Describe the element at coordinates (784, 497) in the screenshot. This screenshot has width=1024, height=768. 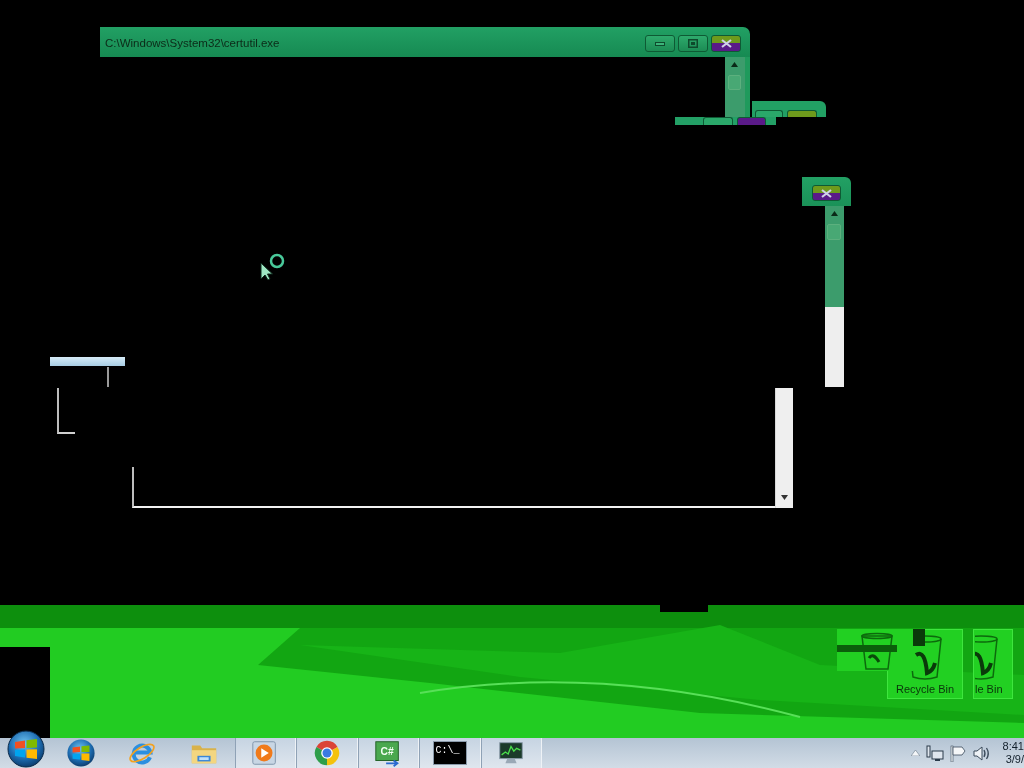
I see `scroll-down-arrow-icon` at that location.